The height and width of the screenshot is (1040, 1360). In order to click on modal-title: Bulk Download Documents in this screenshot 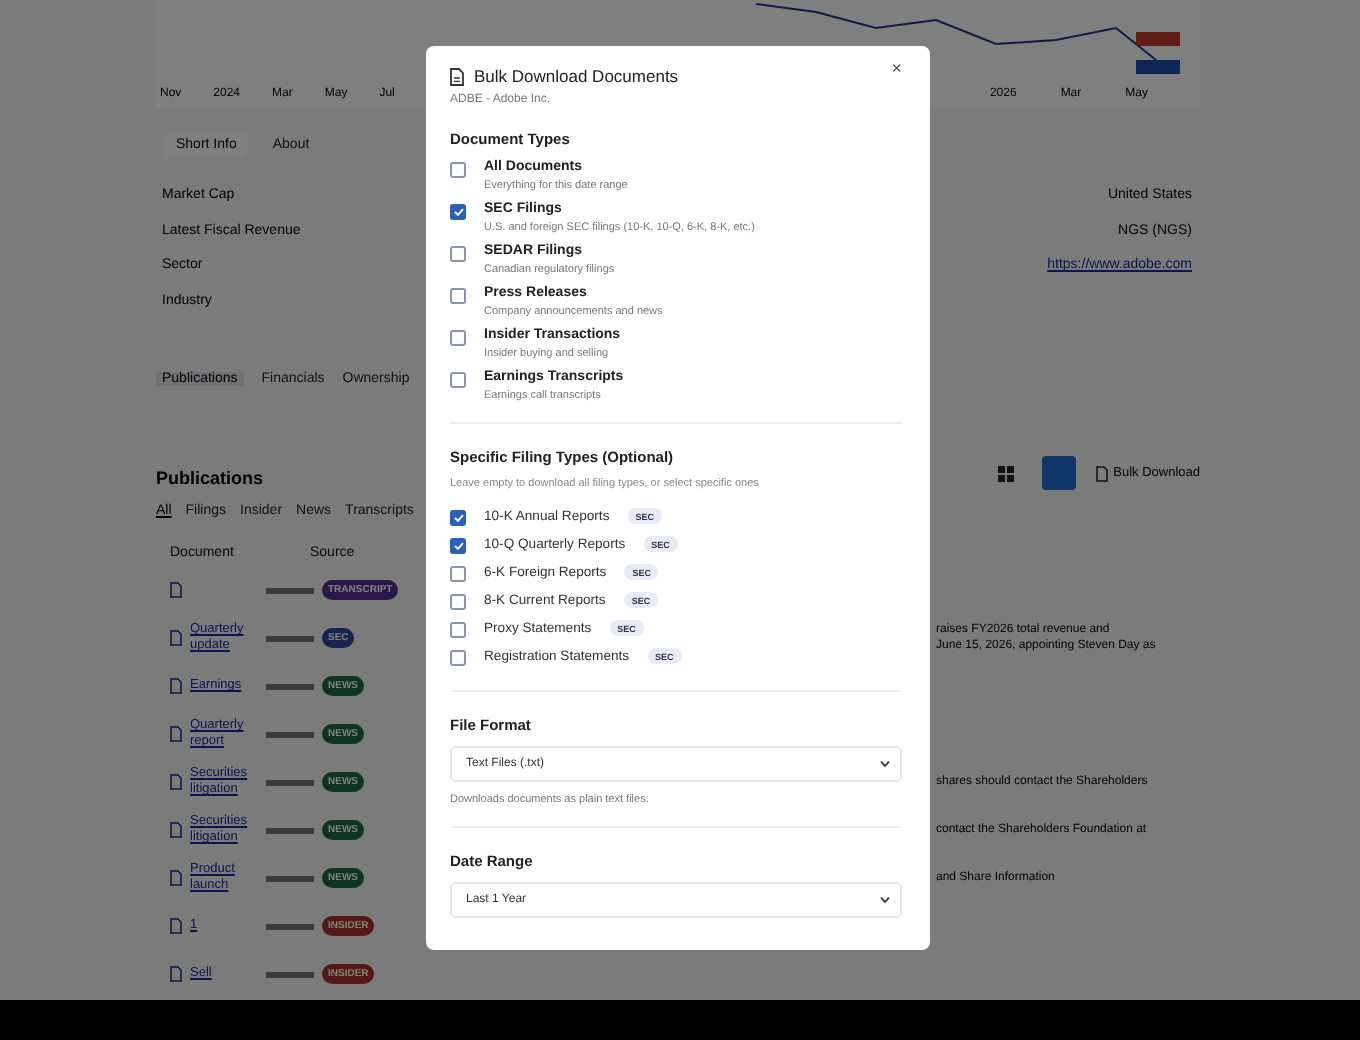, I will do `click(576, 76)`.